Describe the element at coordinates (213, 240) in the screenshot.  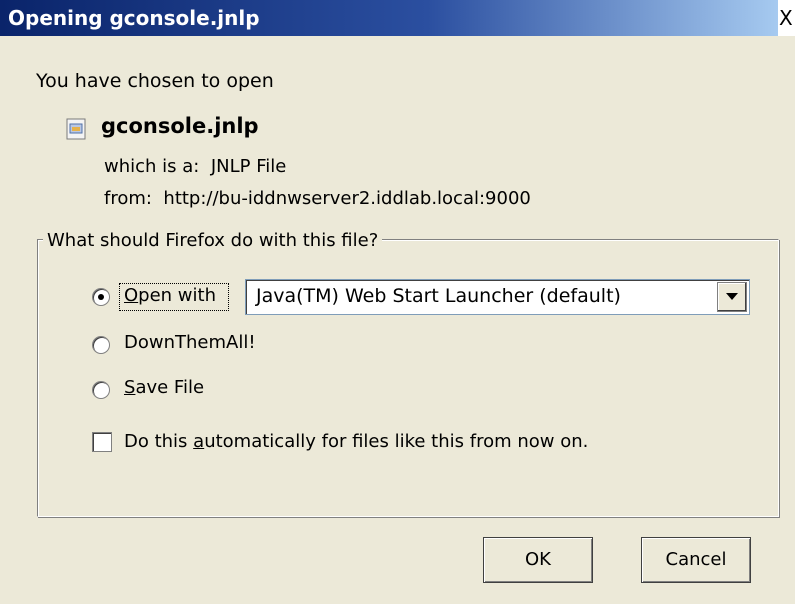
I see `action-group-legend: What should Firefox do with this file?` at that location.